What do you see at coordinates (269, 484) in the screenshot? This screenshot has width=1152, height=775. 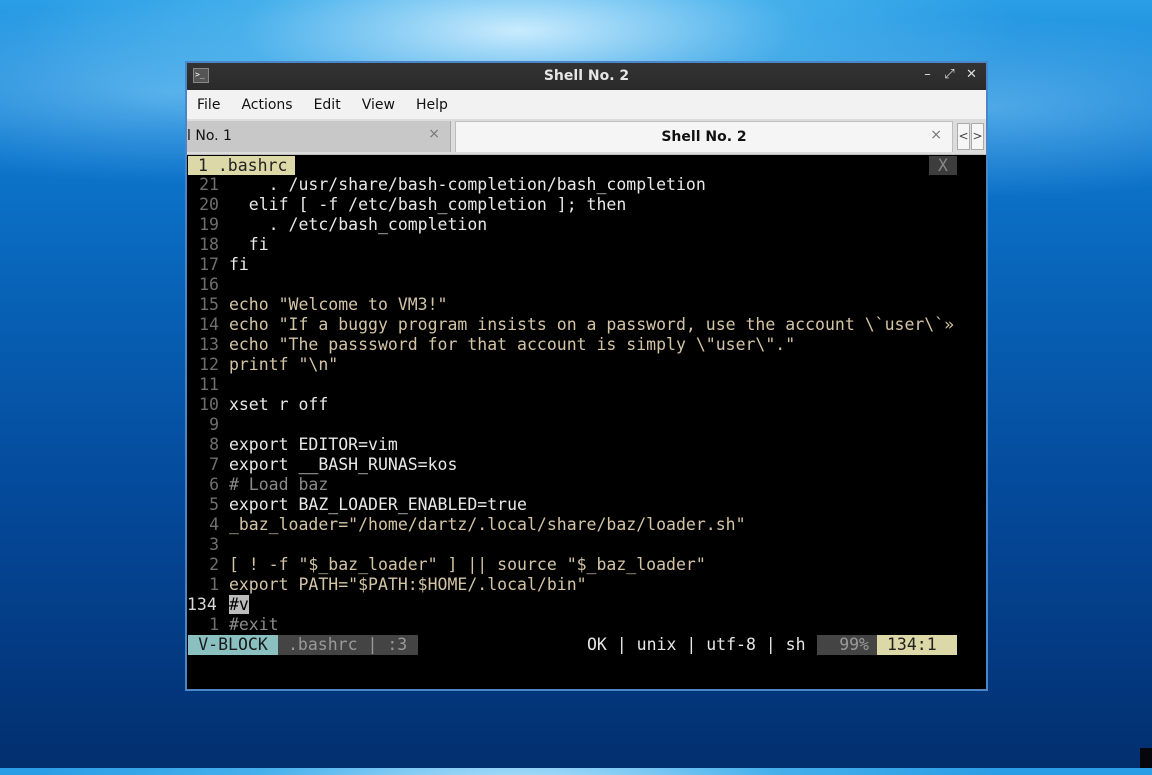 I see `code-line: 6 # Load baz` at bounding box center [269, 484].